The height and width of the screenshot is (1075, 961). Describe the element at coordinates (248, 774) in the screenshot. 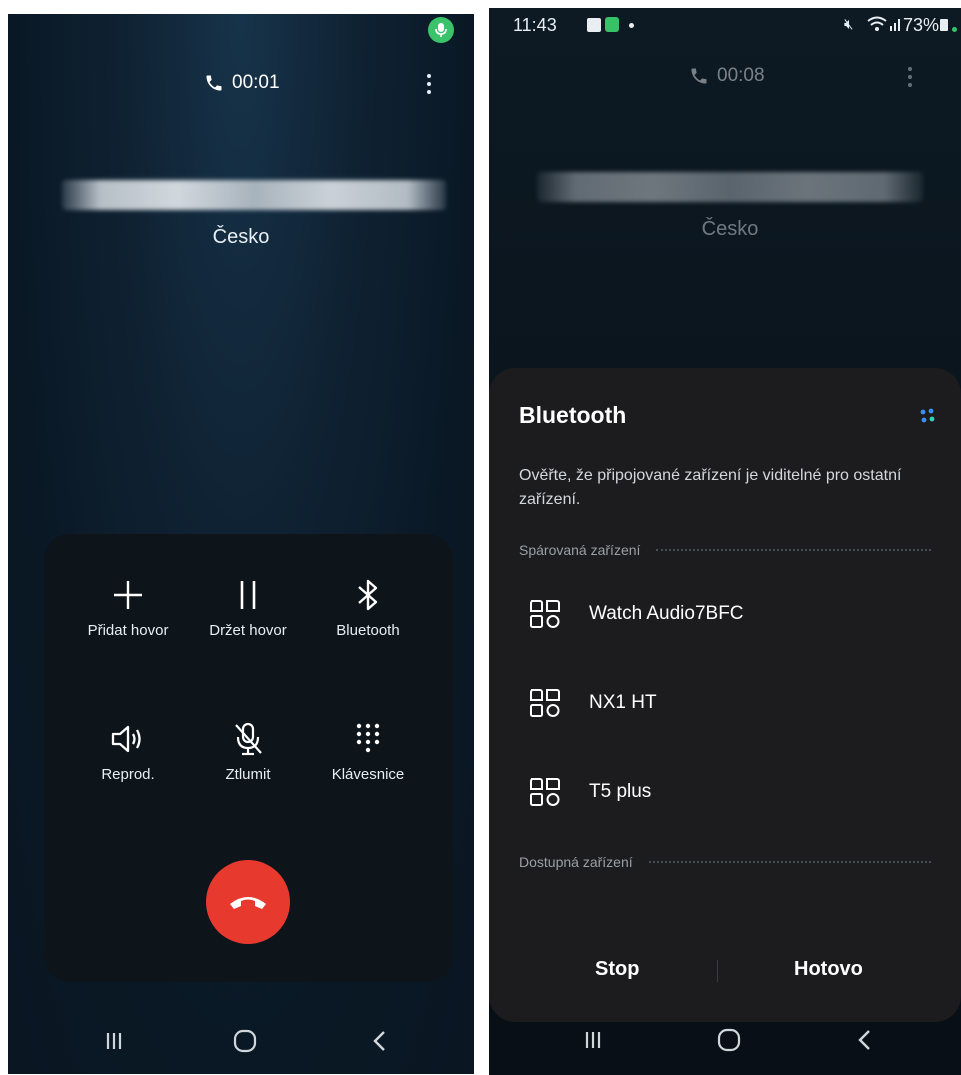

I see `mute-label: Ztlumit` at that location.